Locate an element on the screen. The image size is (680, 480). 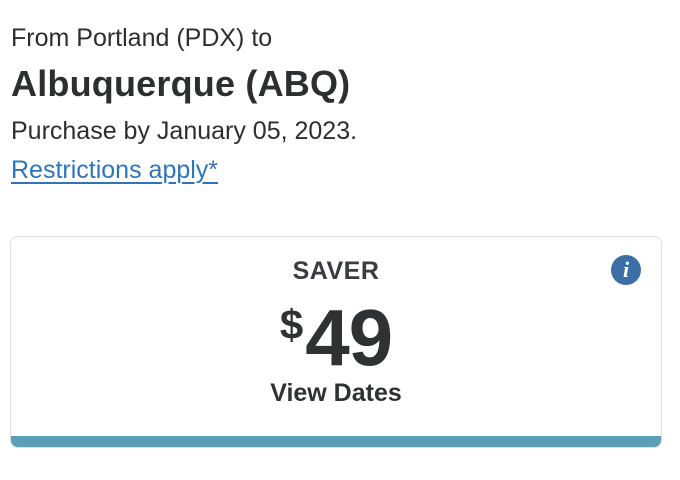
info-icon: i is located at coordinates (626, 270).